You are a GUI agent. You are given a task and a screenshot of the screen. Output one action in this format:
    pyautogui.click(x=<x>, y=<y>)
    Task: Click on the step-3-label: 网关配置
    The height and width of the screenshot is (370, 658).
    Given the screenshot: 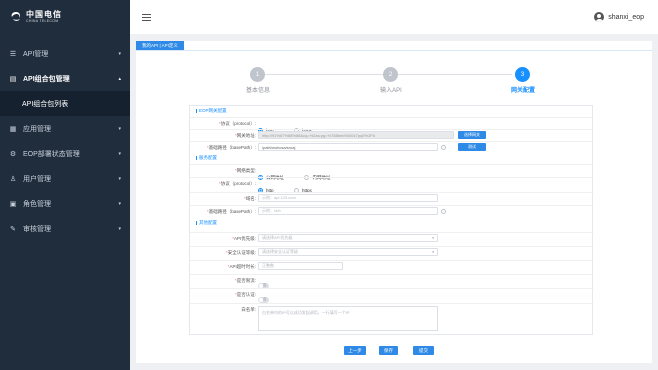 What is the action you would take?
    pyautogui.click(x=522, y=91)
    